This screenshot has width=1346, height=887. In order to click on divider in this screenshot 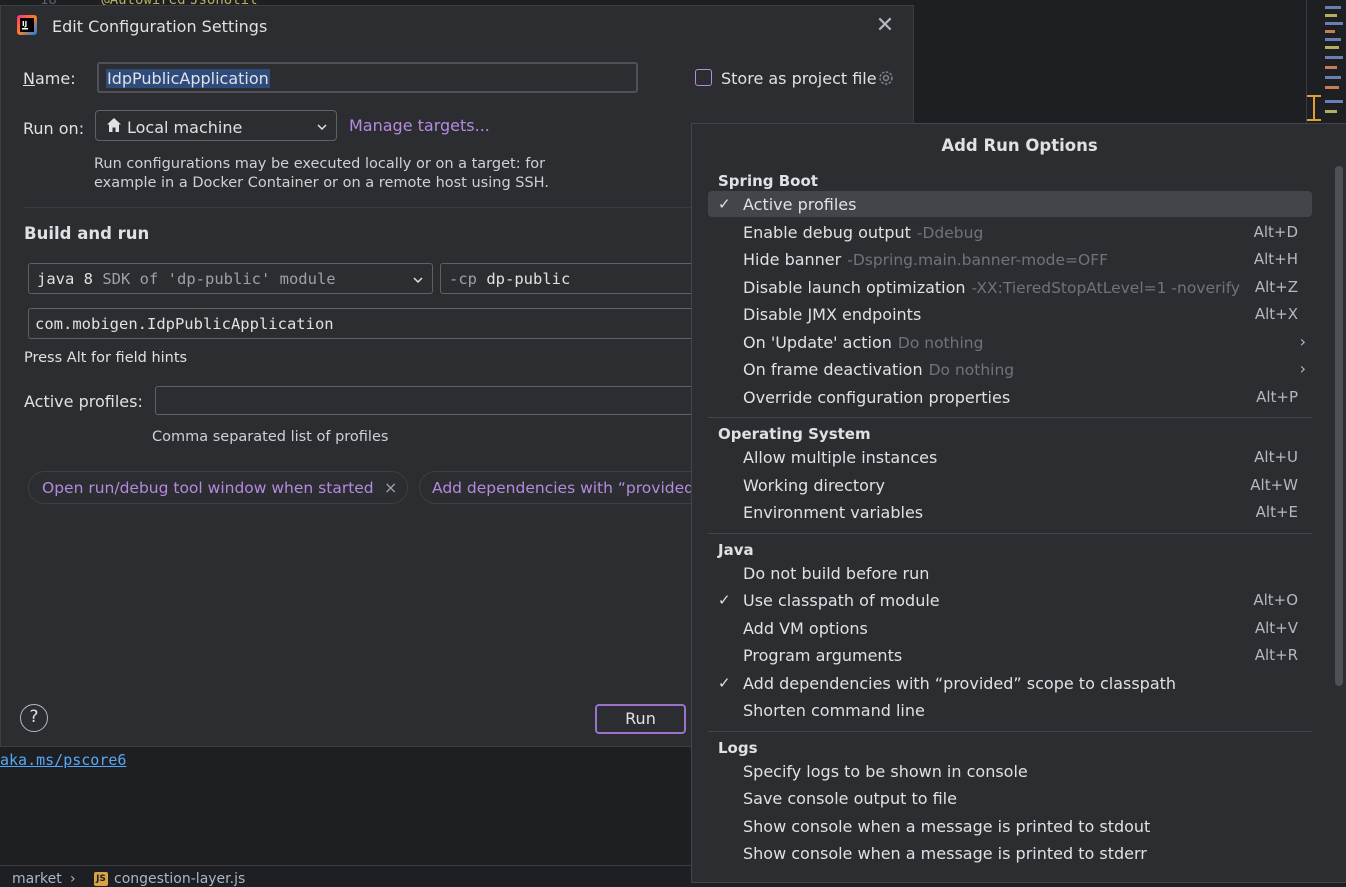, I will do `click(364, 207)`.